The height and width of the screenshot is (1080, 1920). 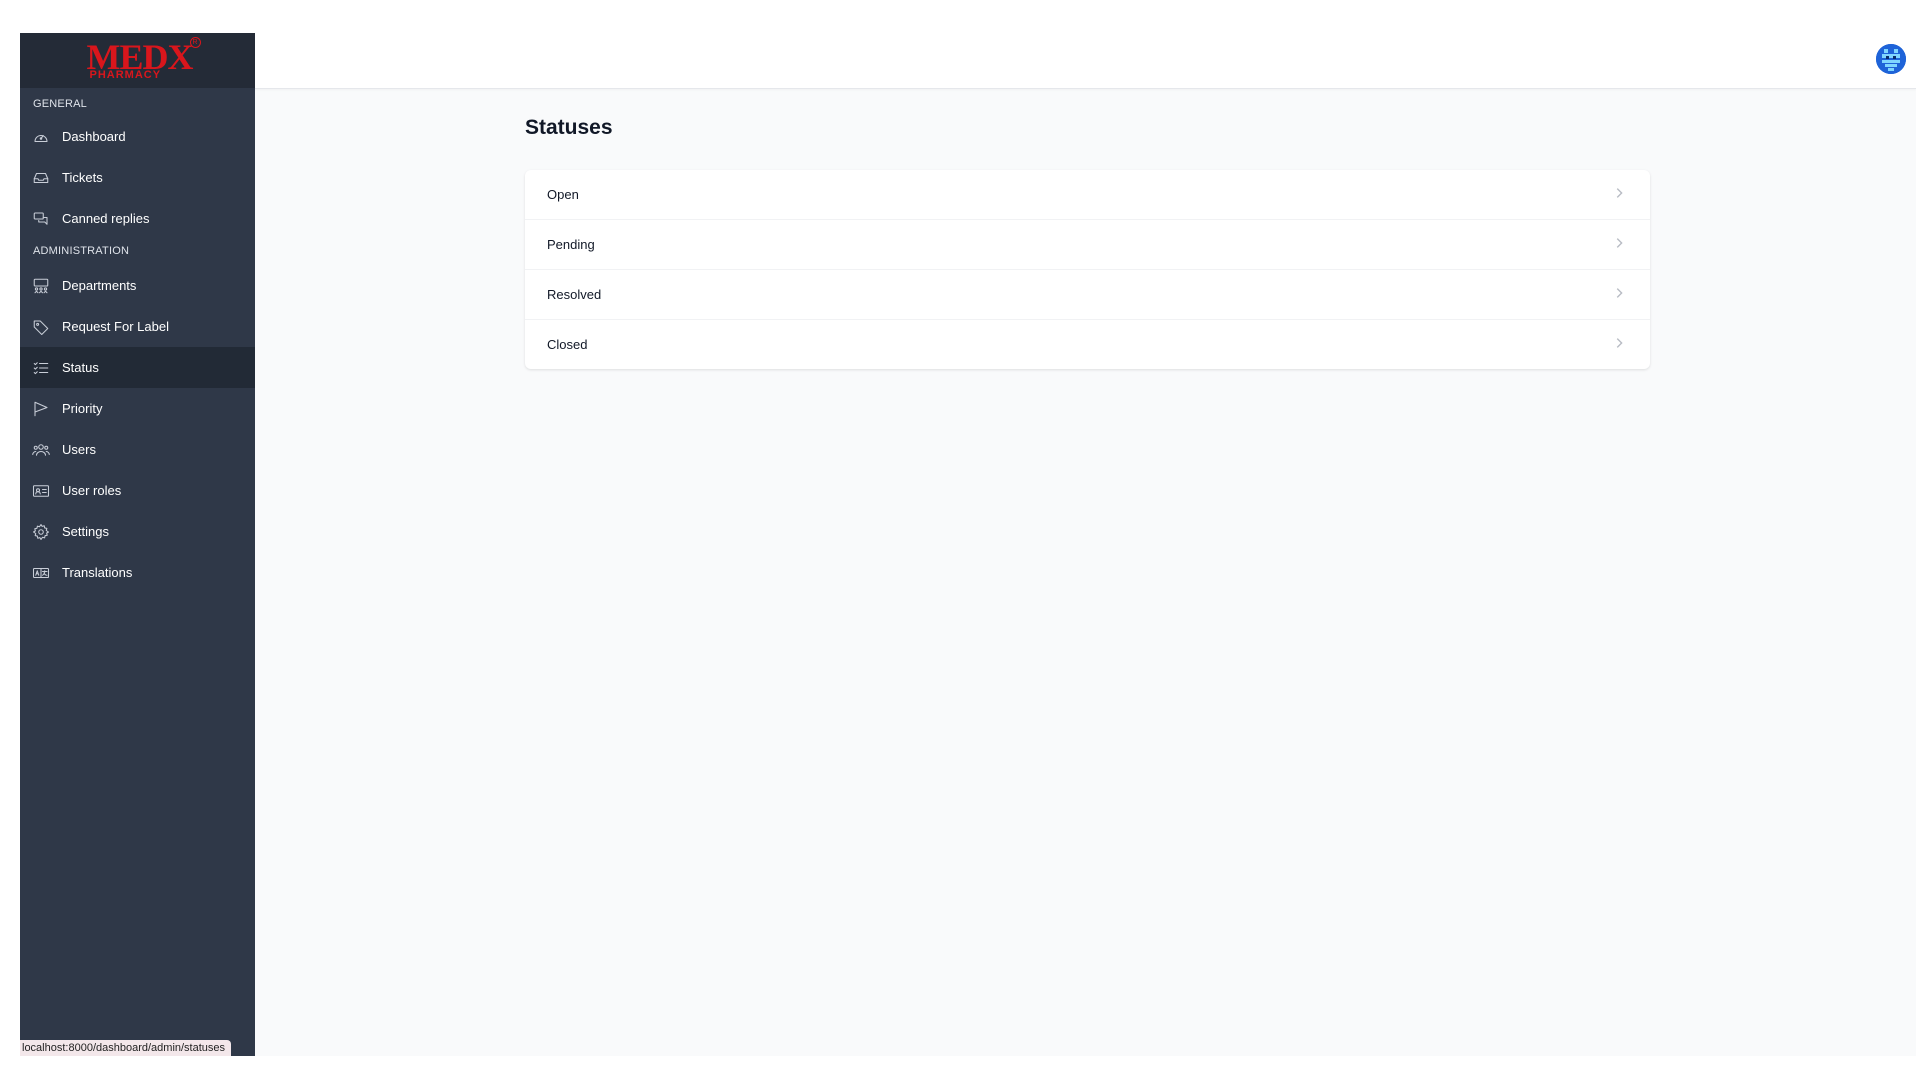 What do you see at coordinates (137, 449) in the screenshot?
I see `sidebar-item-users: Users` at bounding box center [137, 449].